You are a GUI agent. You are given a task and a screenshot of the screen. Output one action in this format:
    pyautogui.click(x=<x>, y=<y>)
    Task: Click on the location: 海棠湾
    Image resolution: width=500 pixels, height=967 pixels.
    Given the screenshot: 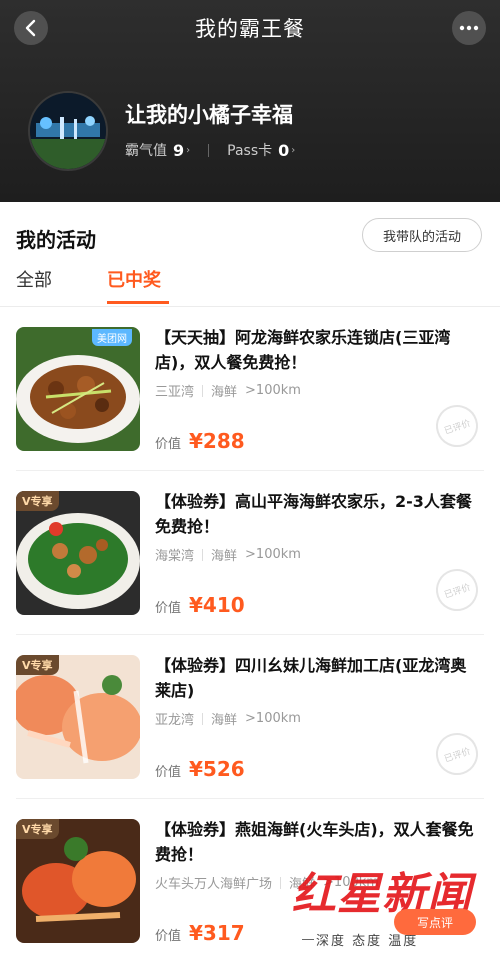 What is the action you would take?
    pyautogui.click(x=175, y=556)
    